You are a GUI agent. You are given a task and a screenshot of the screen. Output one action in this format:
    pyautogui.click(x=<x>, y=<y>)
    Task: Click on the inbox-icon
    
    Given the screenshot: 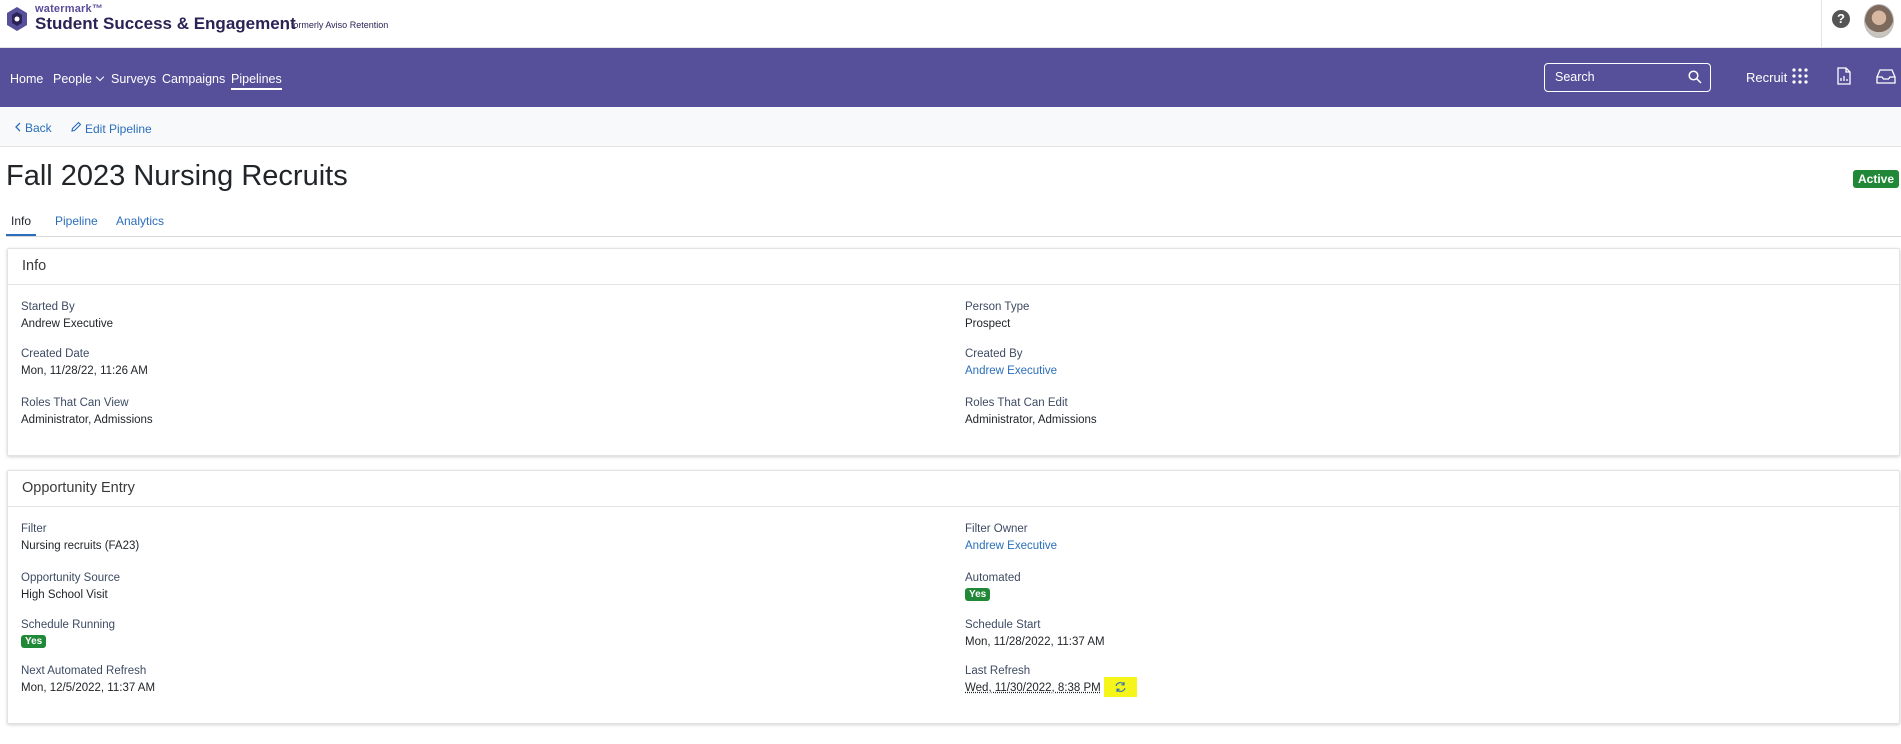 What is the action you would take?
    pyautogui.click(x=1886, y=76)
    